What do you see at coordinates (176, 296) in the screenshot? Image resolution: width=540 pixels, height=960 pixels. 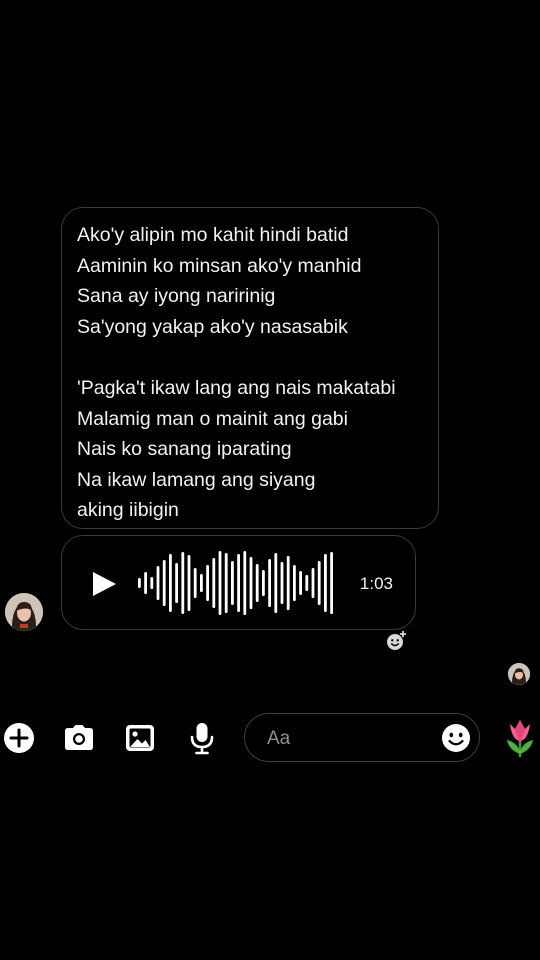 I see `message-line: Sana ay iyong naririnig` at bounding box center [176, 296].